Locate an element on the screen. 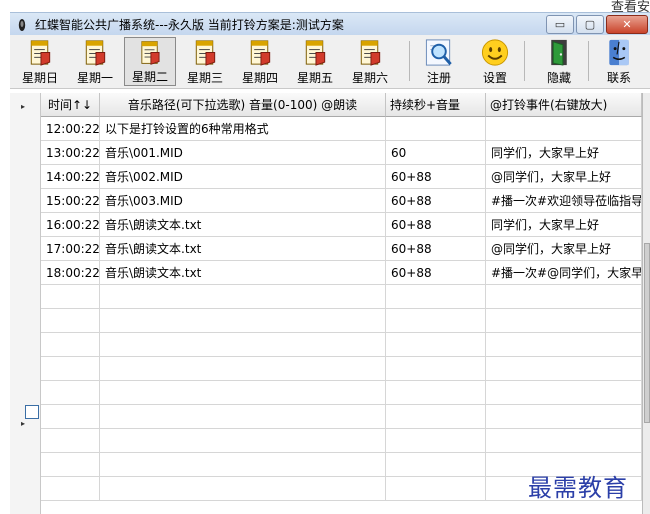 The width and height of the screenshot is (650, 514). minimize-button: ▭ is located at coordinates (560, 24).